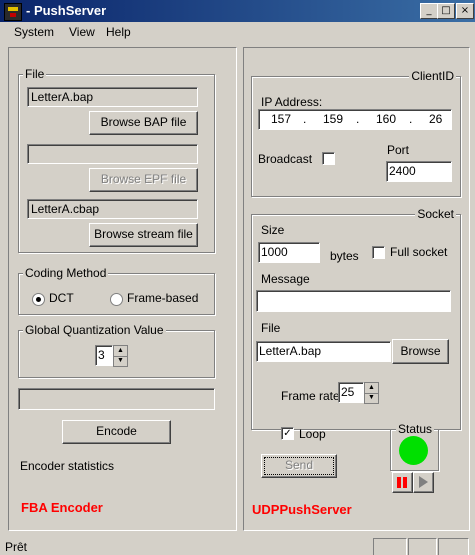  Describe the element at coordinates (355, 119) in the screenshot. I see `ip-address-field: 157 . 159 . 160 . 26` at that location.